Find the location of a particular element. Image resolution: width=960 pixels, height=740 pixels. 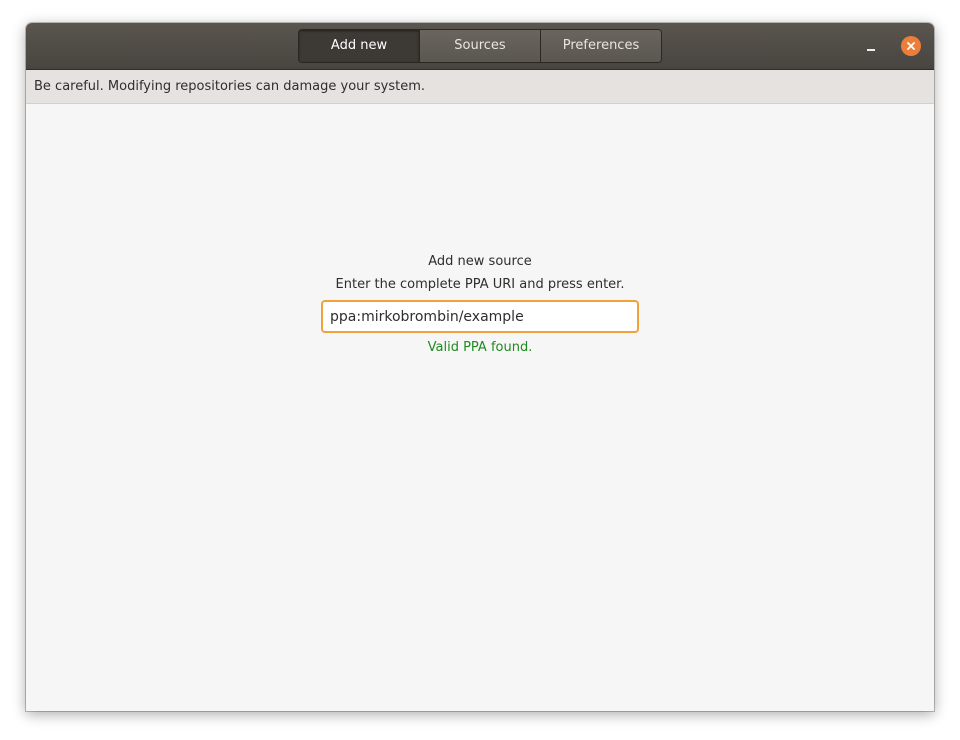

close-button is located at coordinates (911, 46).